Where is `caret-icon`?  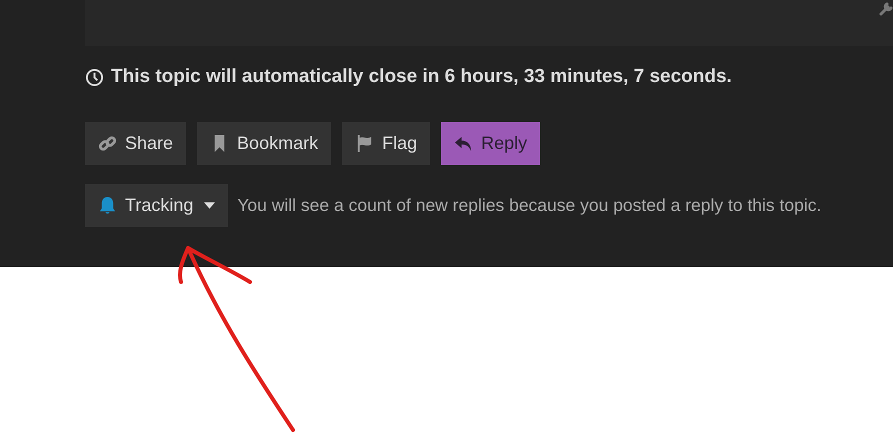 caret-icon is located at coordinates (210, 205).